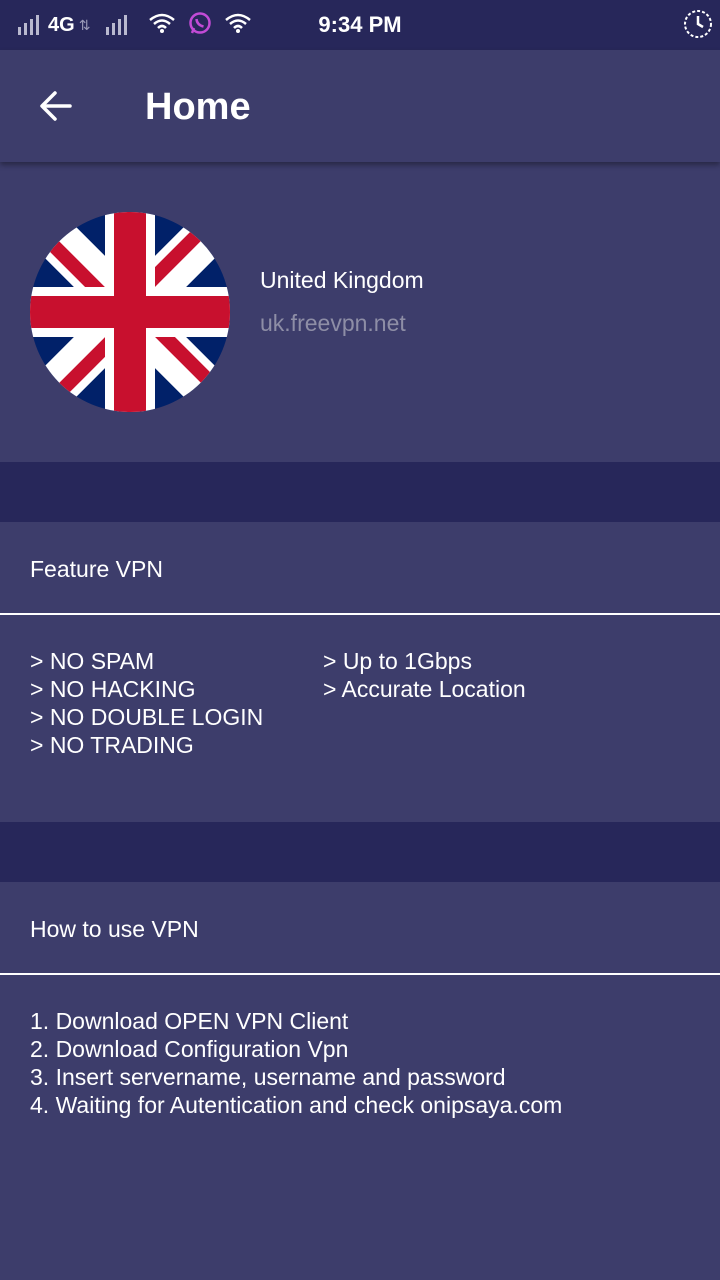 Image resolution: width=720 pixels, height=1280 pixels. I want to click on data-arrows-icon: ⇅, so click(84, 24).